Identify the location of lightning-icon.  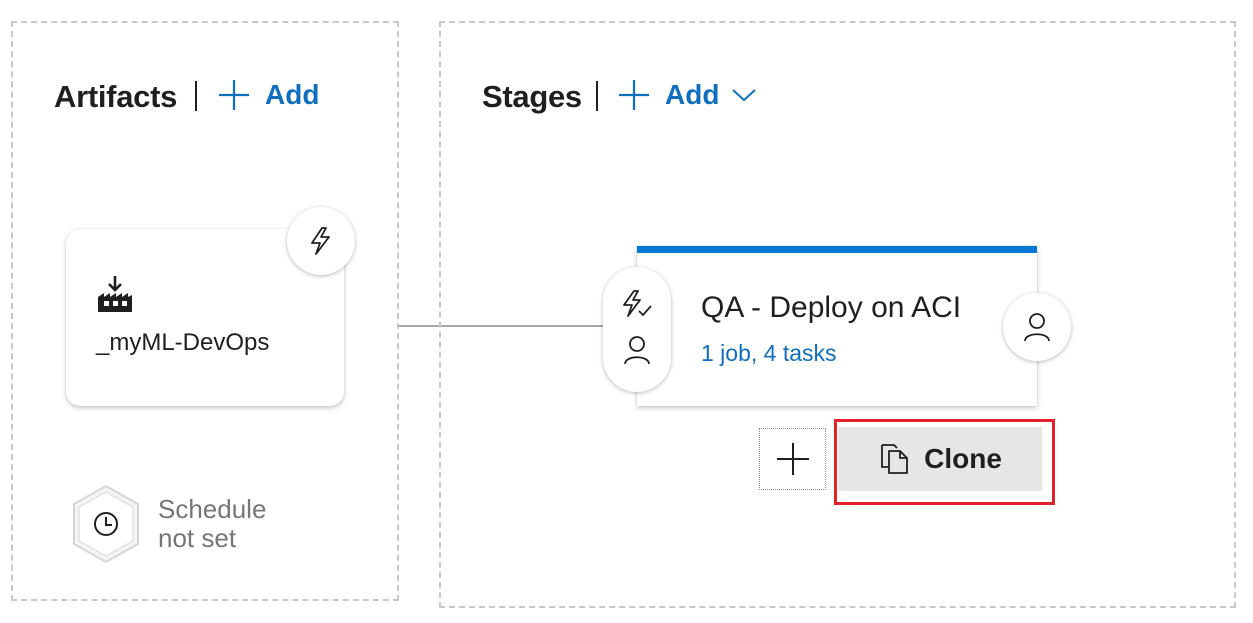
(320, 241).